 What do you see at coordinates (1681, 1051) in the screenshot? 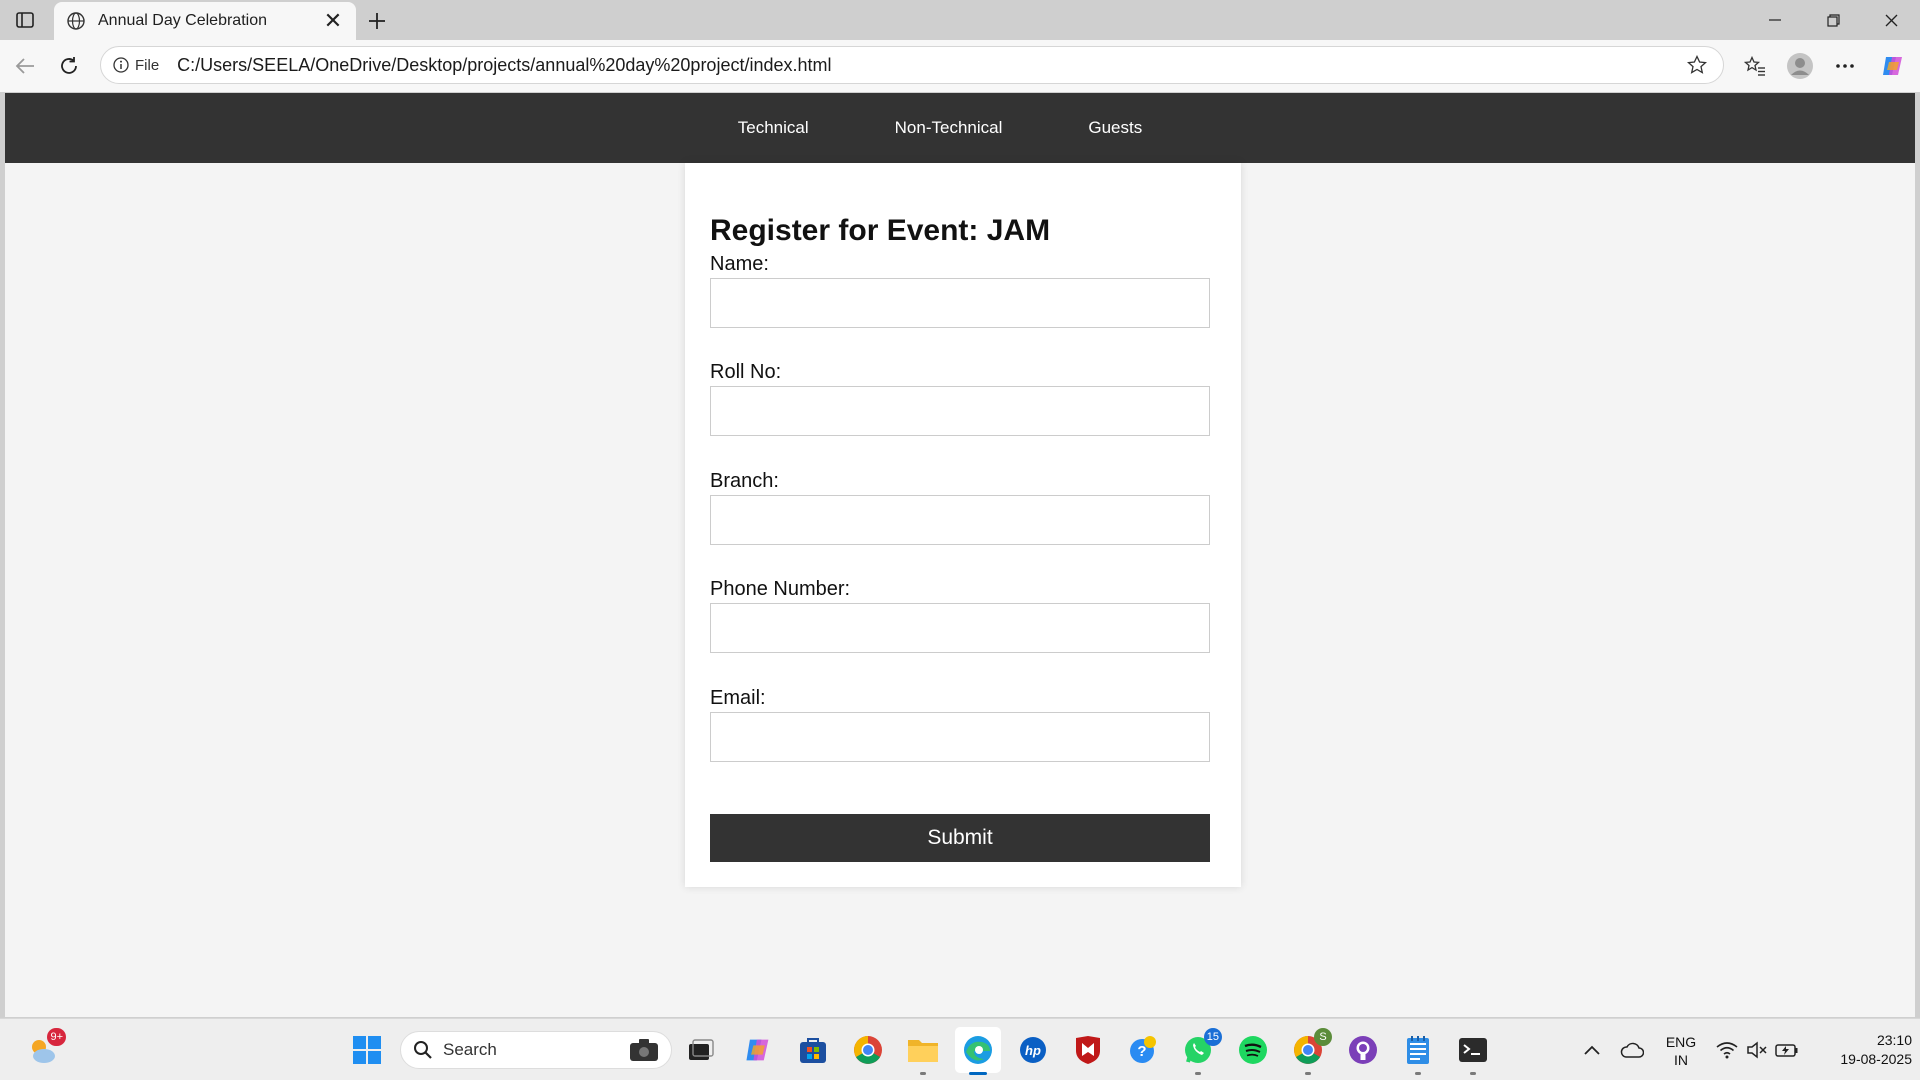
I see `input-language: ENG IN` at bounding box center [1681, 1051].